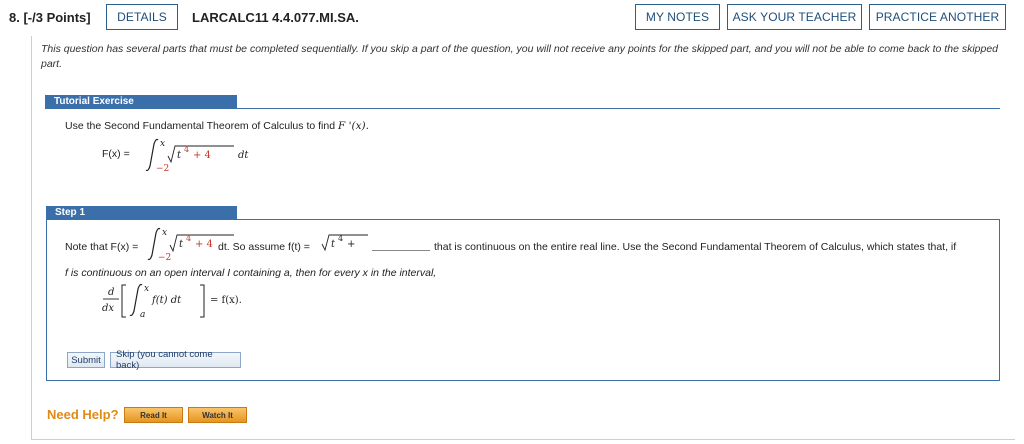  Describe the element at coordinates (111, 292) in the screenshot. I see `deriv-d: d` at that location.